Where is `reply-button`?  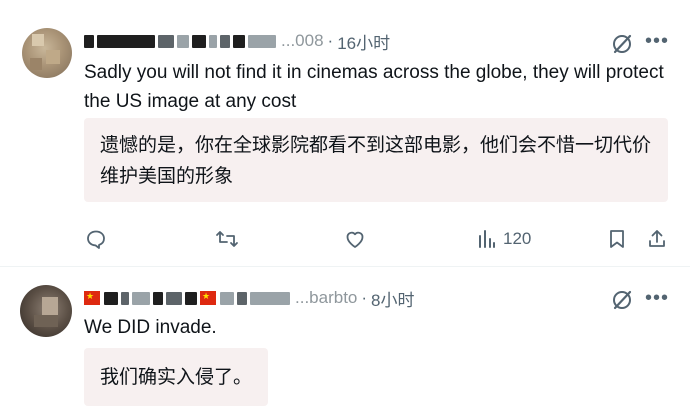 reply-button is located at coordinates (96, 239).